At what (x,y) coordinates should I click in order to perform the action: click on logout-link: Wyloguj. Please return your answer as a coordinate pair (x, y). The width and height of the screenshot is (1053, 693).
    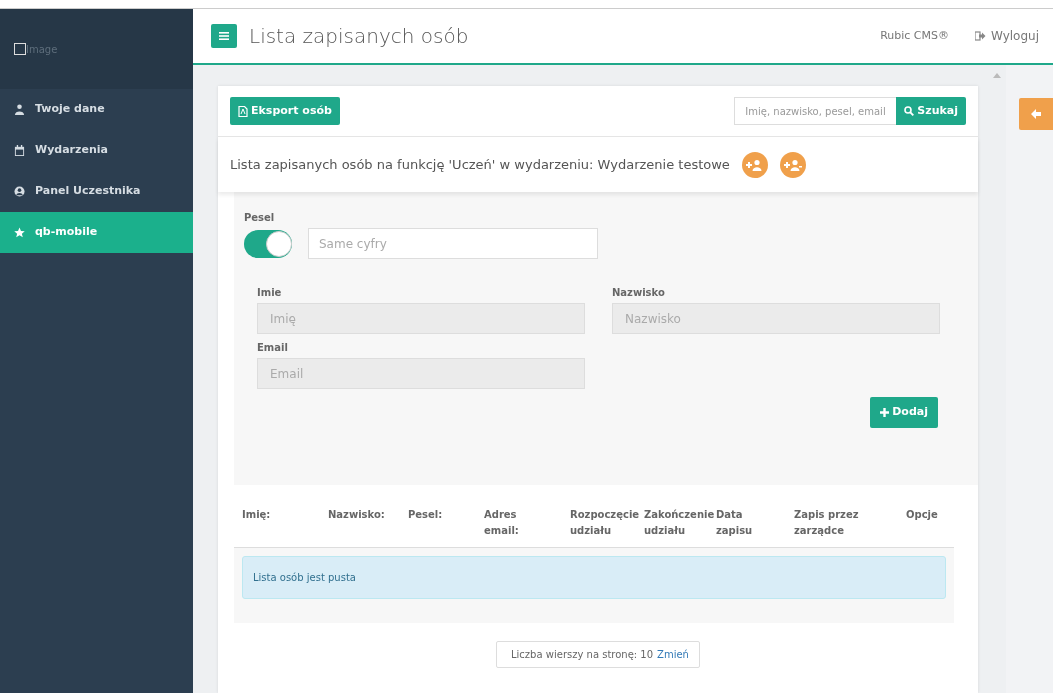
    Looking at the image, I should click on (1007, 36).